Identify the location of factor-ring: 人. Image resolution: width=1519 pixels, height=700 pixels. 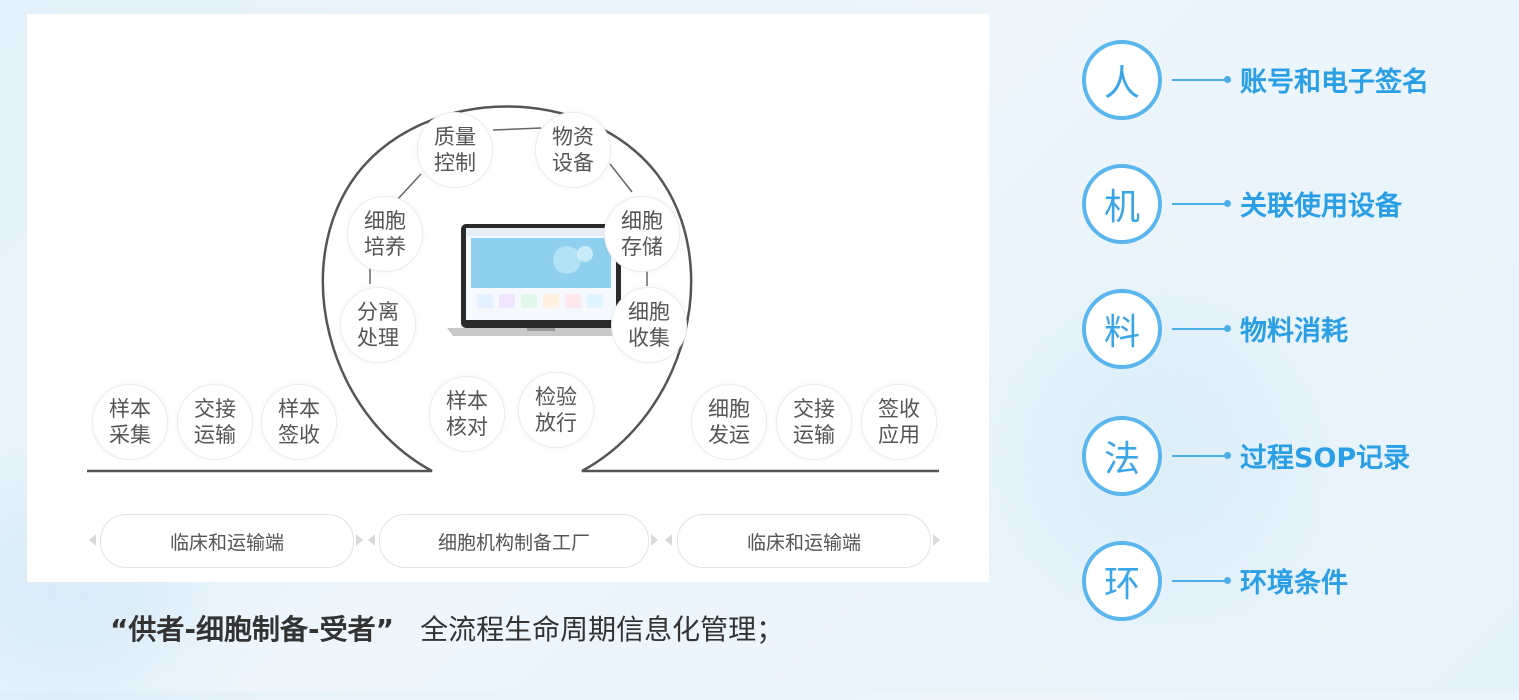
(1122, 80).